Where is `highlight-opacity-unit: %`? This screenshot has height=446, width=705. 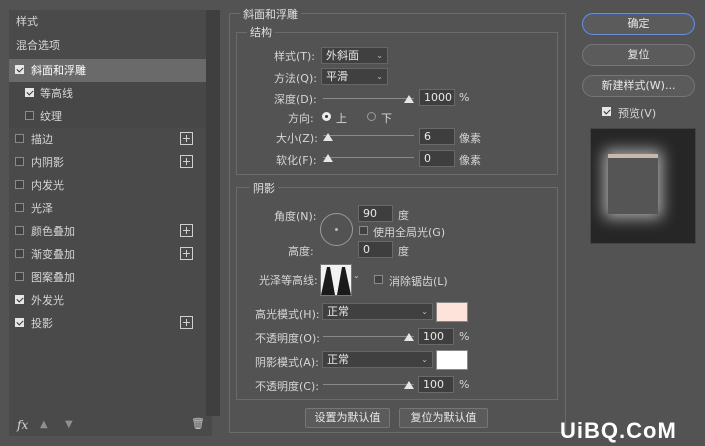
highlight-opacity-unit: % is located at coordinates (464, 336).